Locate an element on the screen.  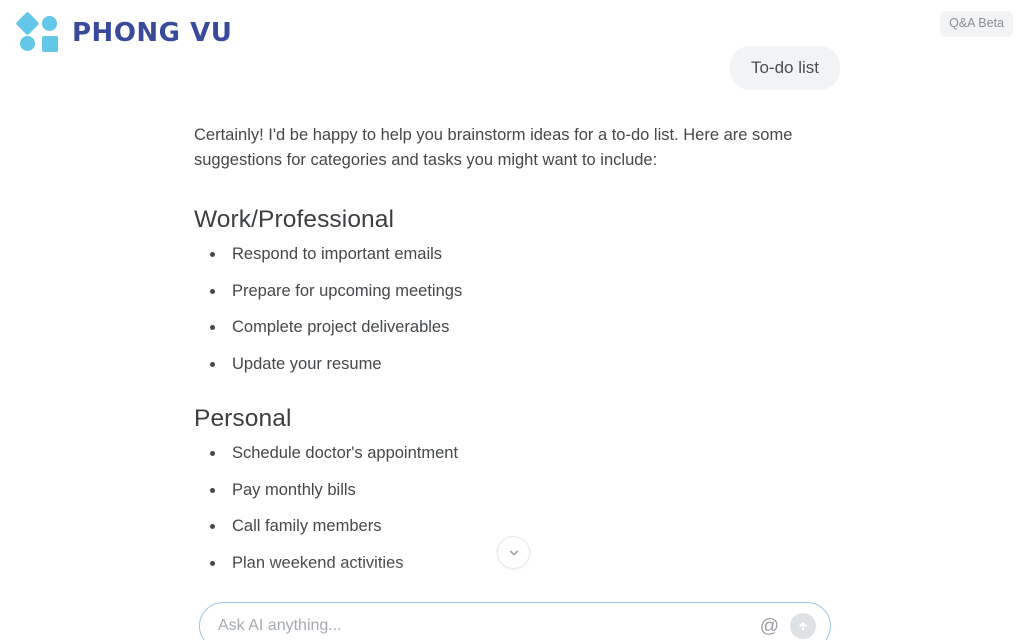
send-button is located at coordinates (803, 626).